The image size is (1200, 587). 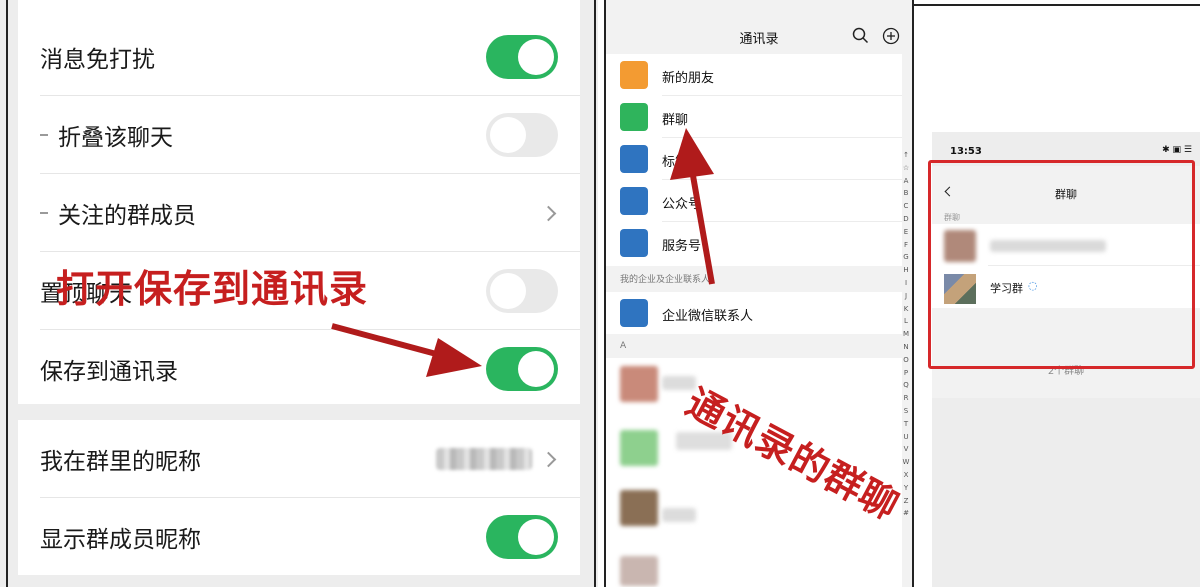 I want to click on frame-border, so click(x=1057, y=5).